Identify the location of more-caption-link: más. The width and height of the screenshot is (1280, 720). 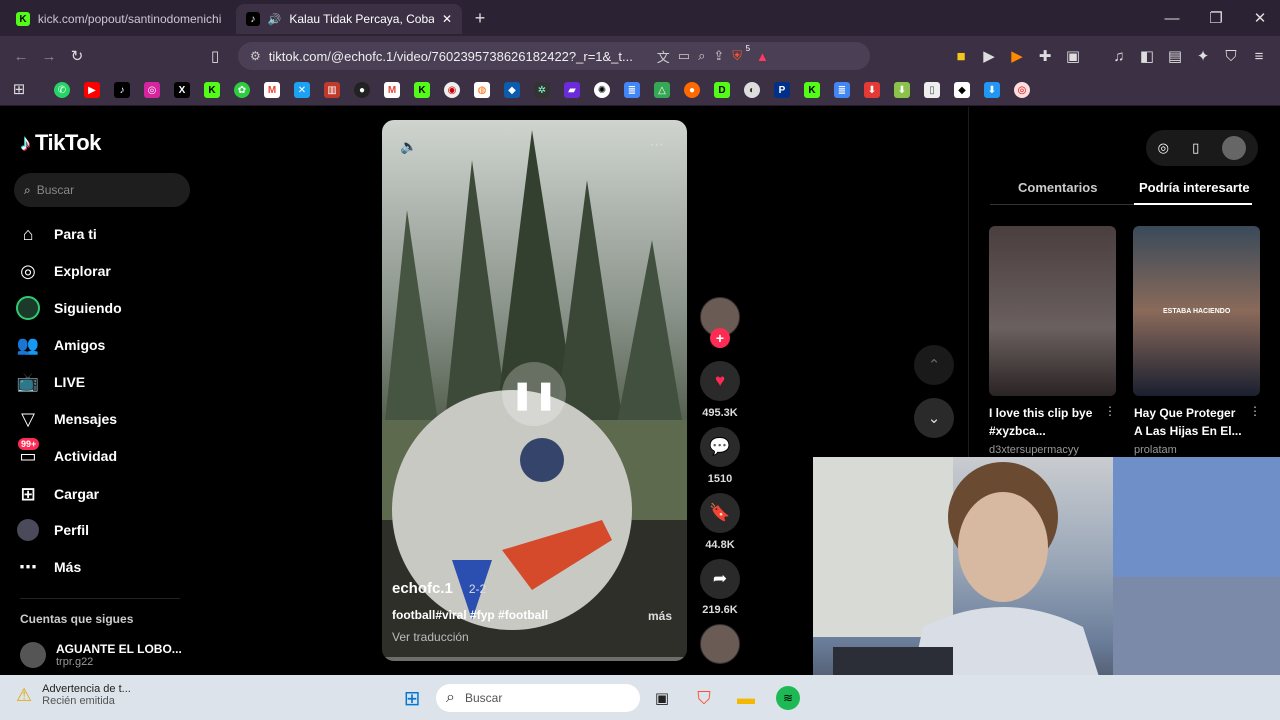
(660, 616).